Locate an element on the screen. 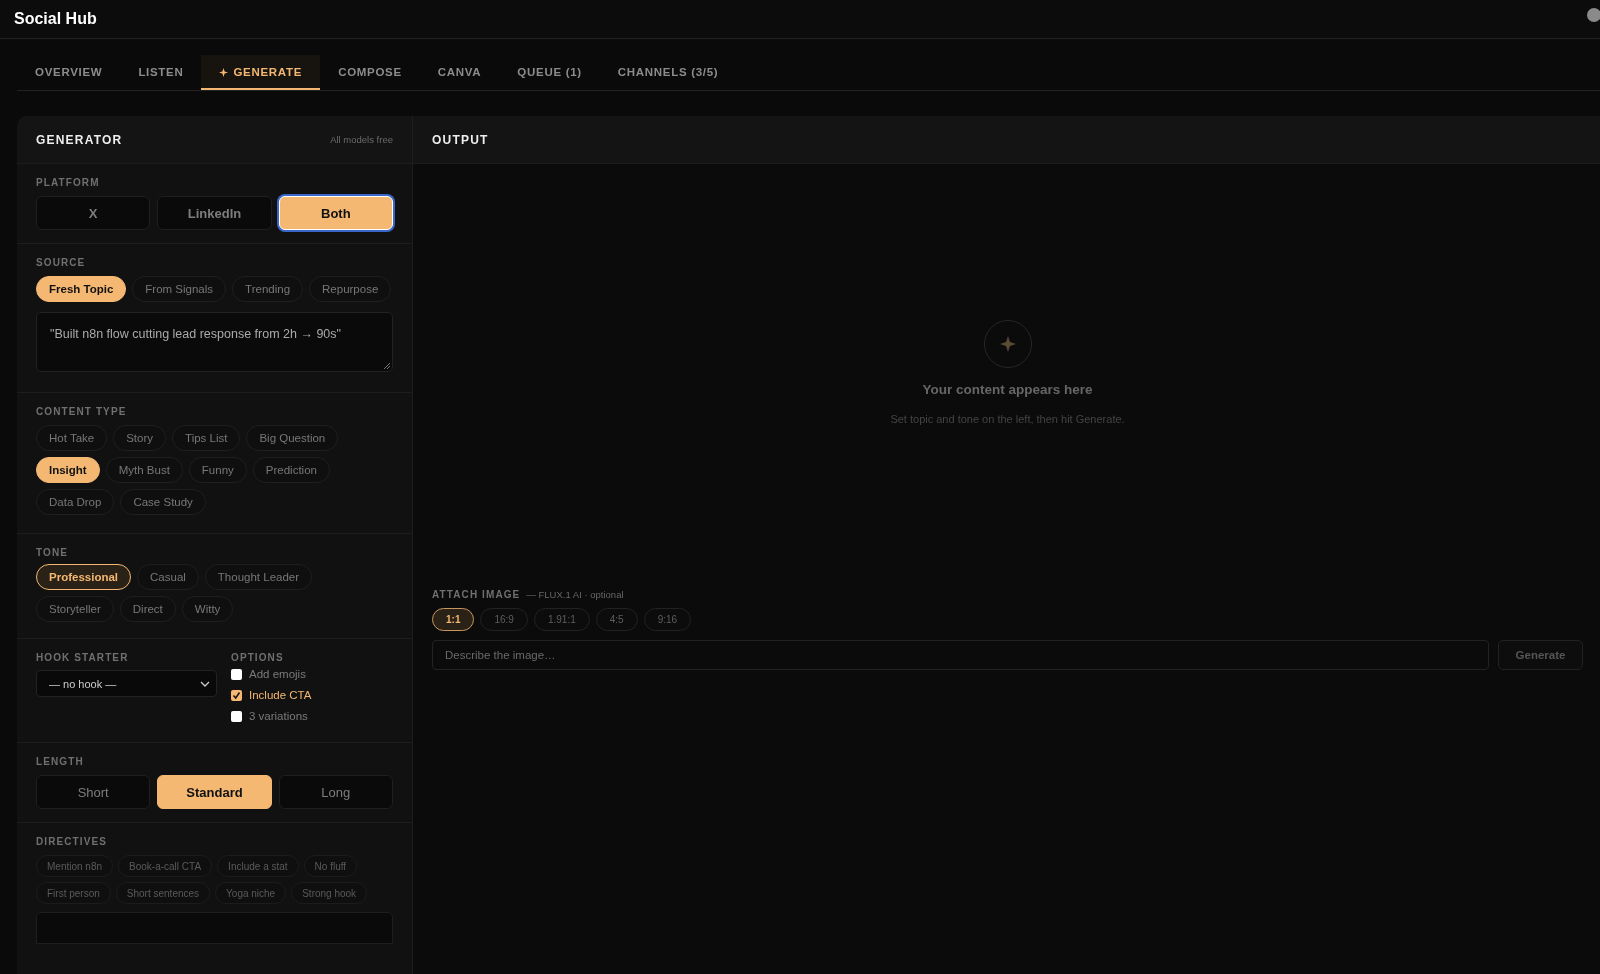  section-label: PLATFORM is located at coordinates (68, 182).